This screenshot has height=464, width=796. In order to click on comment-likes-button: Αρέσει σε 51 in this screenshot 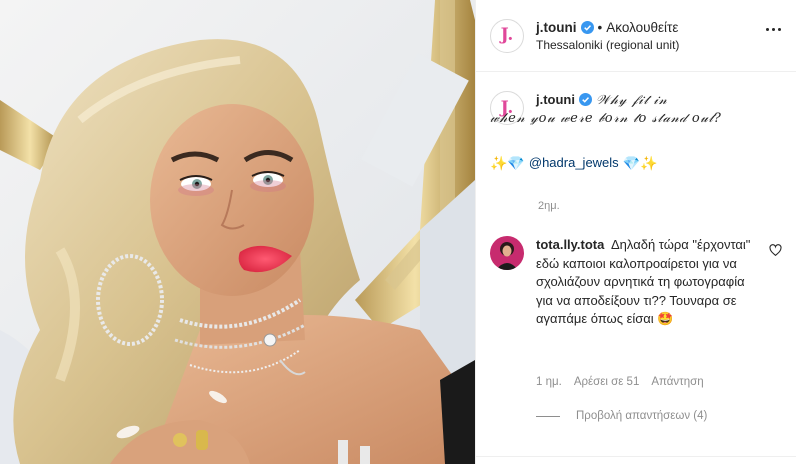, I will do `click(607, 382)`.